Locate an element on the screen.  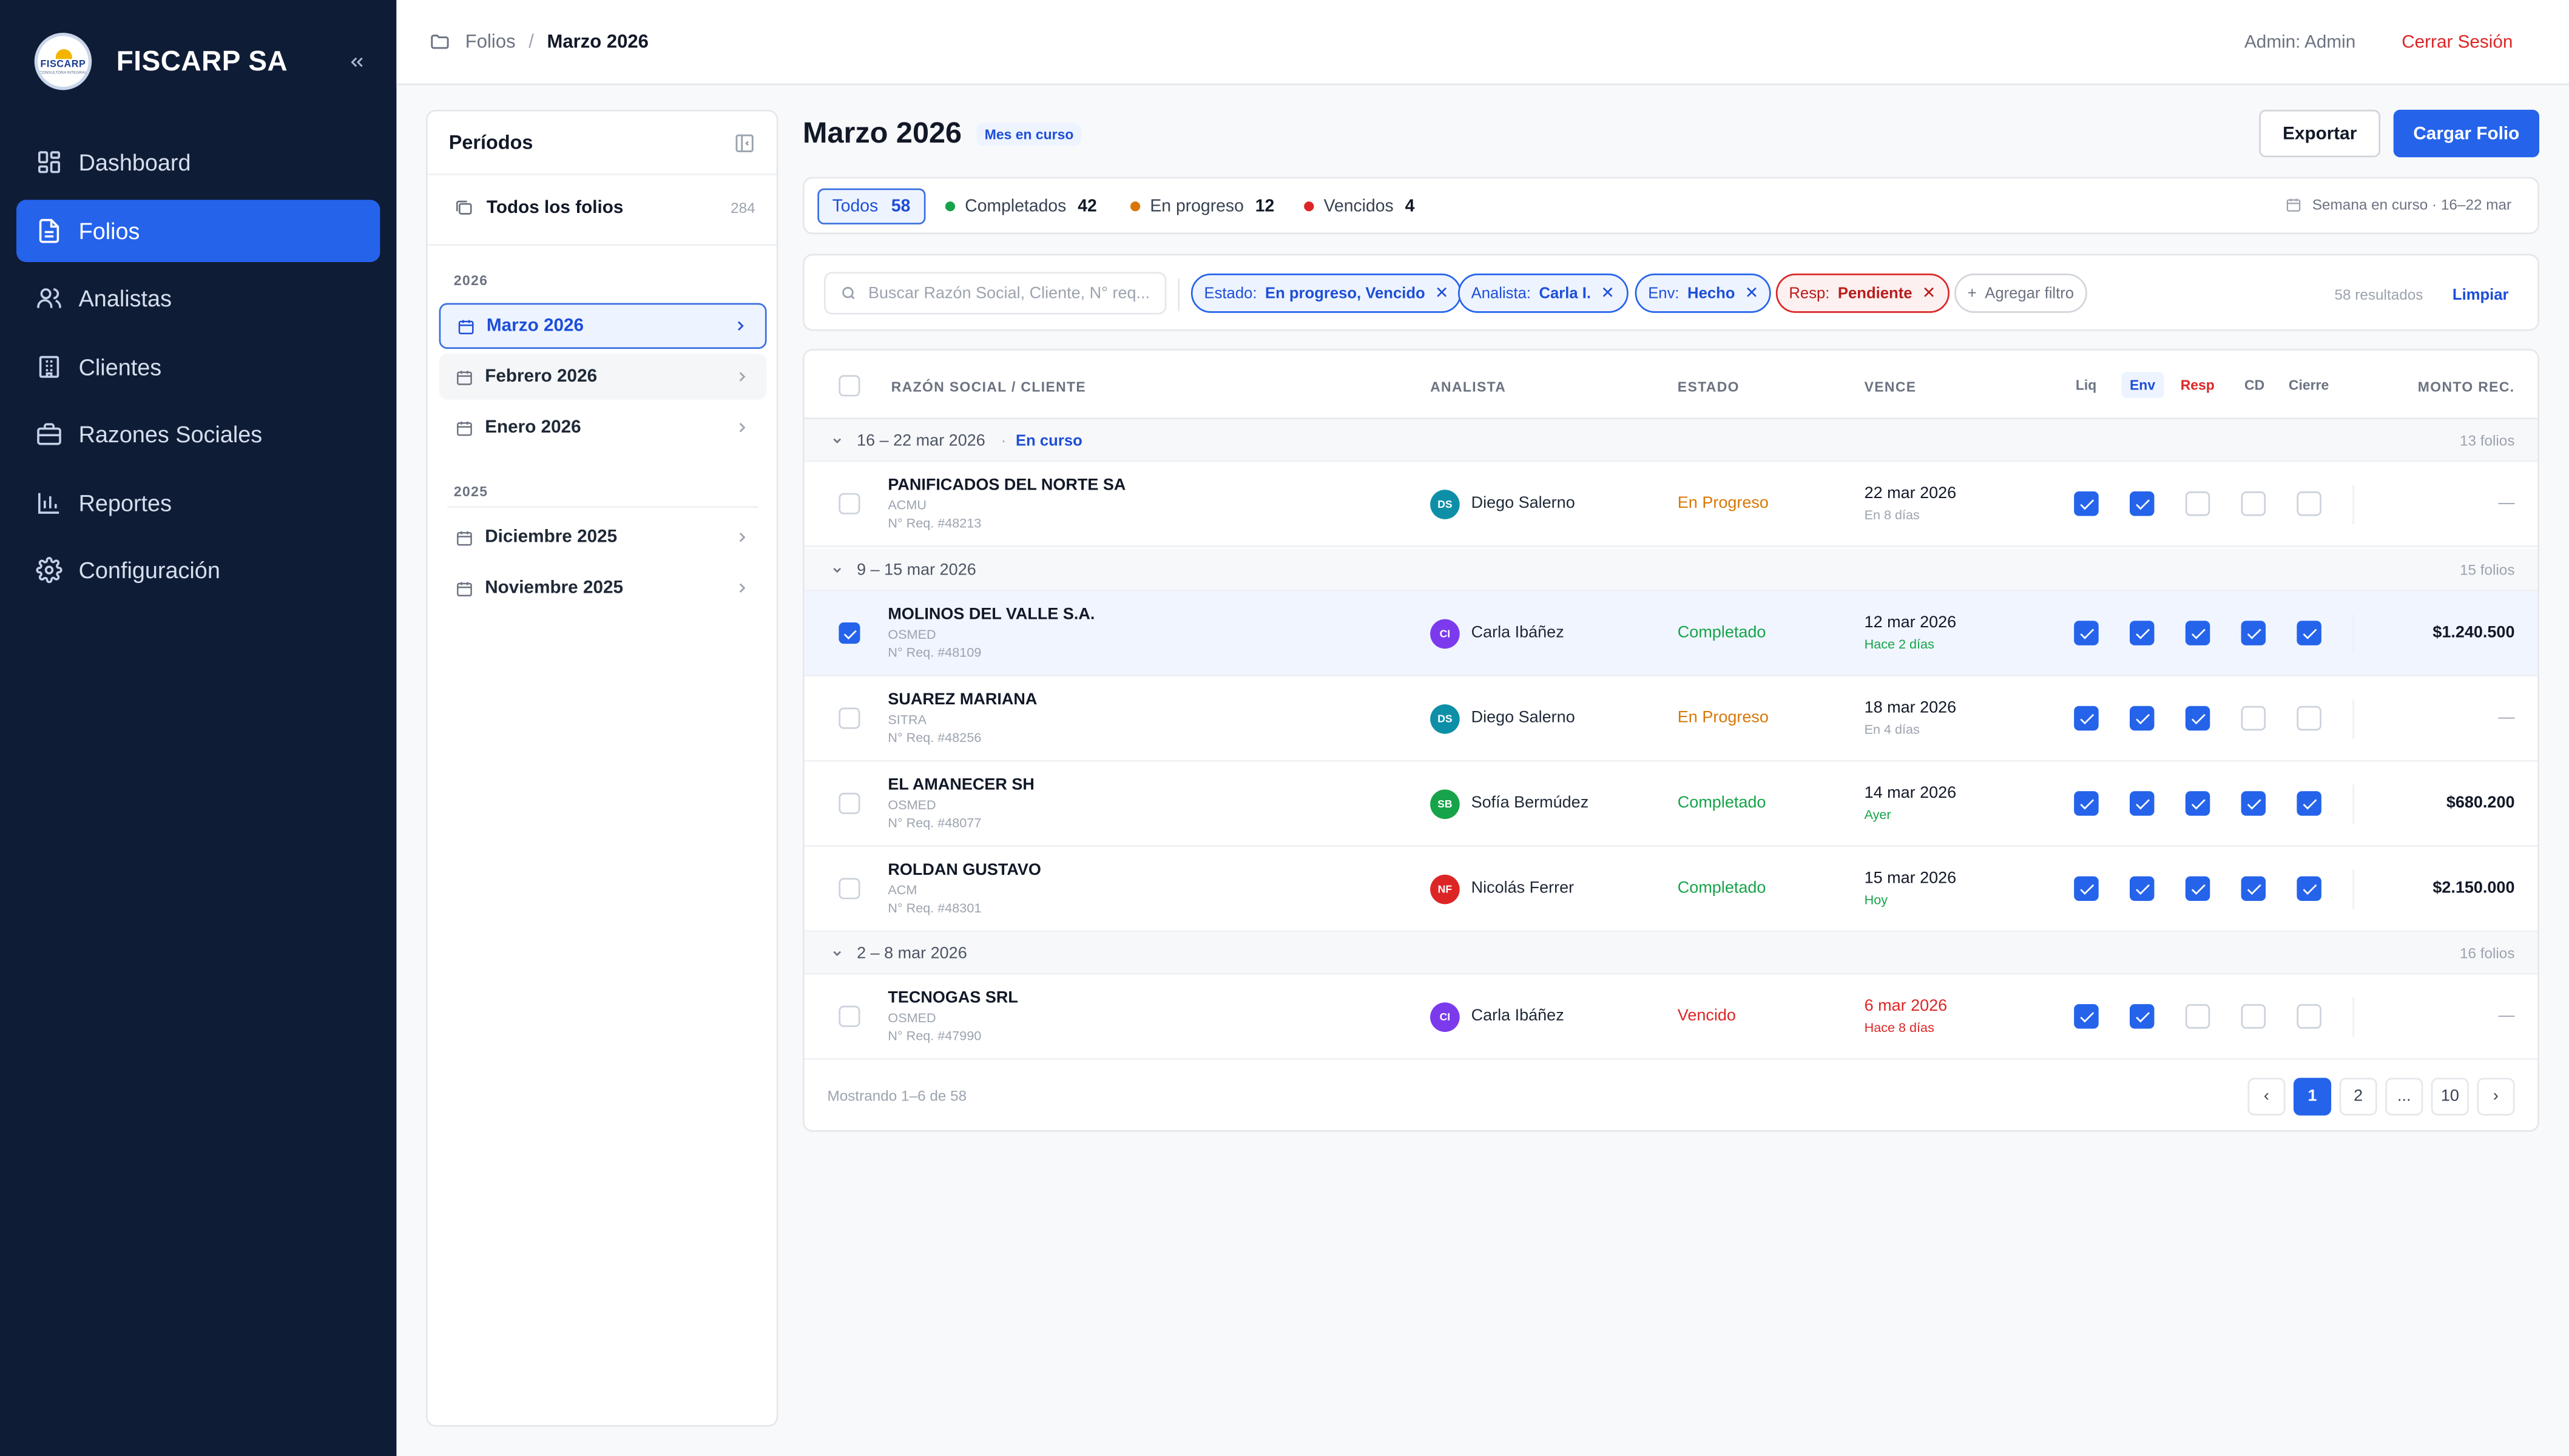
tab-completed: Completados 42 is located at coordinates (1021, 206).